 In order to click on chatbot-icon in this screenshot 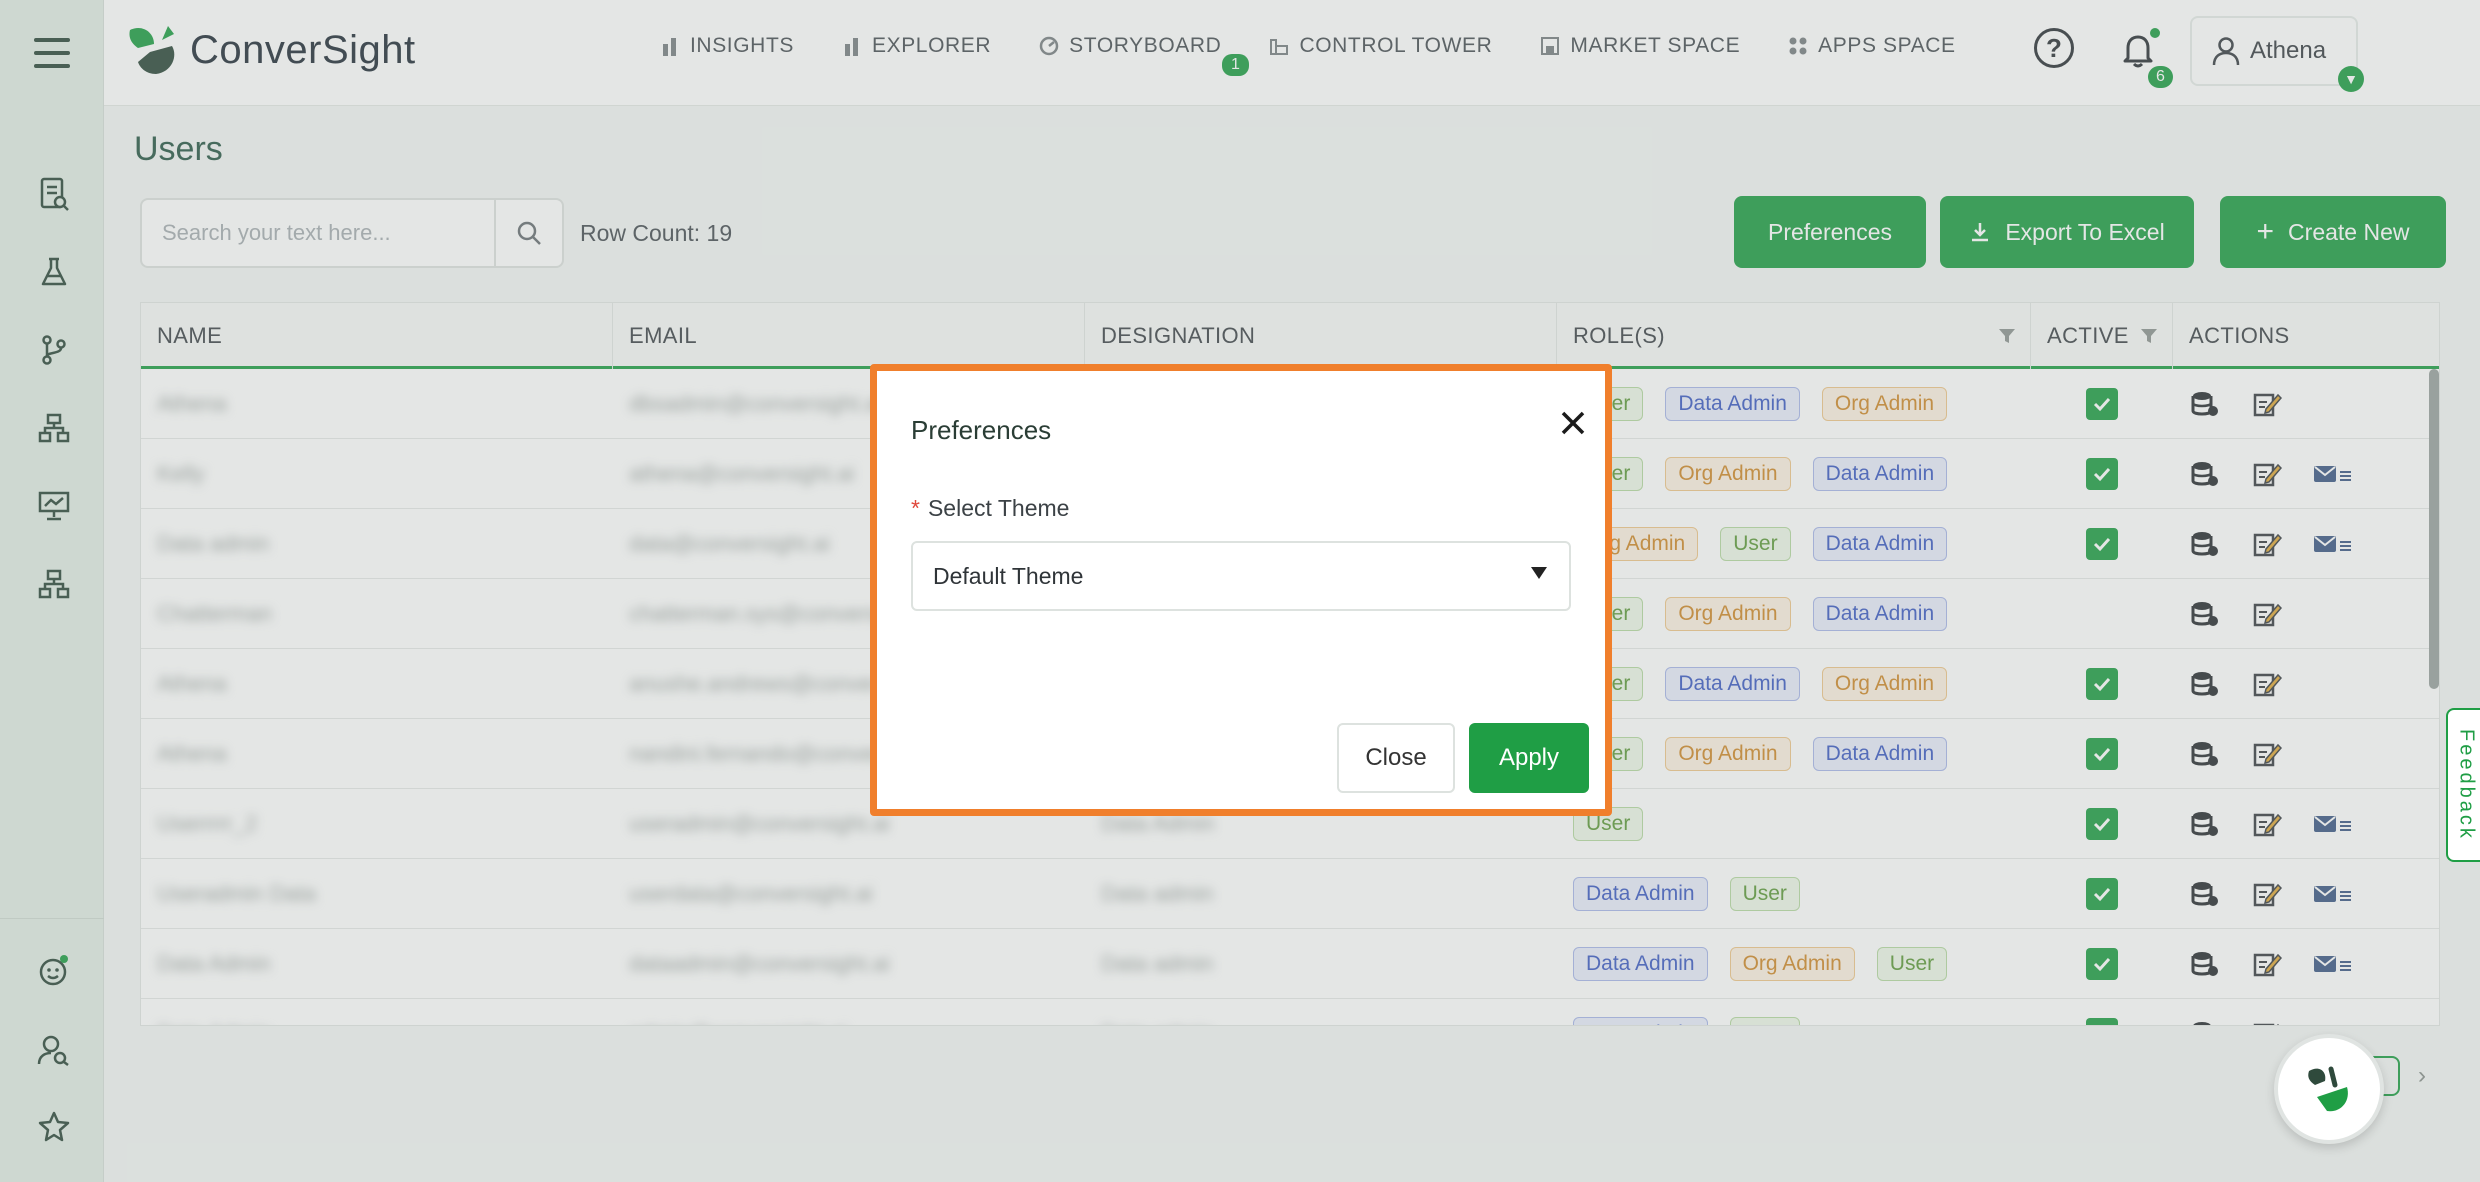, I will do `click(2328, 1089)`.